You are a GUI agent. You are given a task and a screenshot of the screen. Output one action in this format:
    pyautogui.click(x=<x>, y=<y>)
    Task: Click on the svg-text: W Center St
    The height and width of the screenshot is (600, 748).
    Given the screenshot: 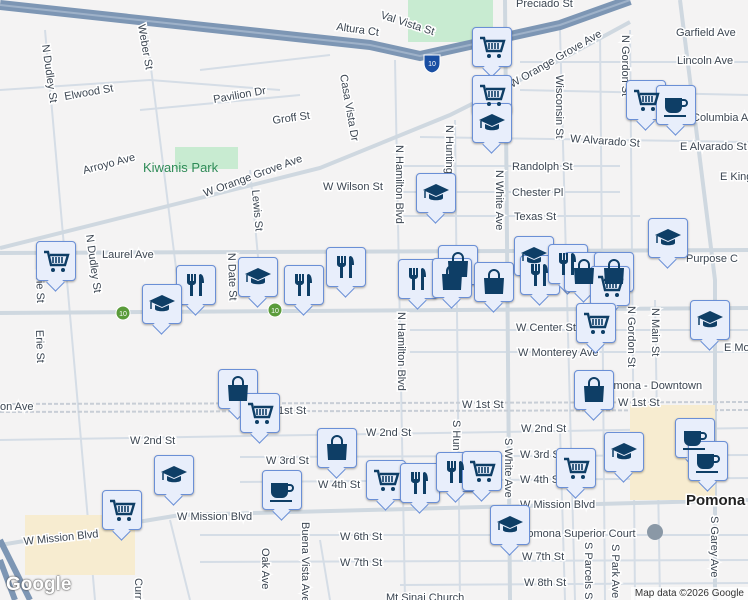 What is the action you would take?
    pyautogui.click(x=546, y=328)
    